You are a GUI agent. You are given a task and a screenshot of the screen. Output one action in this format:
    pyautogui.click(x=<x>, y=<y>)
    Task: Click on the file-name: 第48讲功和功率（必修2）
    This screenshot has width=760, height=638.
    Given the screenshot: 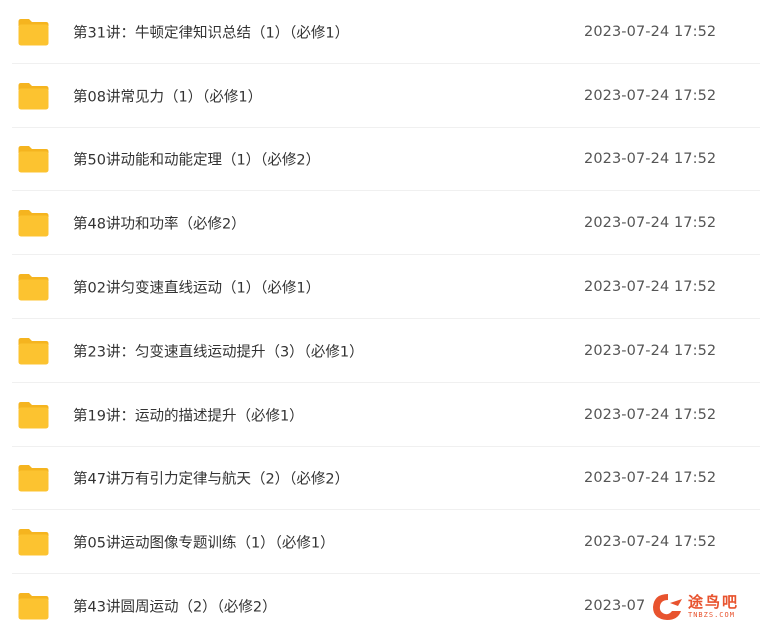 What is the action you would take?
    pyautogui.click(x=159, y=224)
    